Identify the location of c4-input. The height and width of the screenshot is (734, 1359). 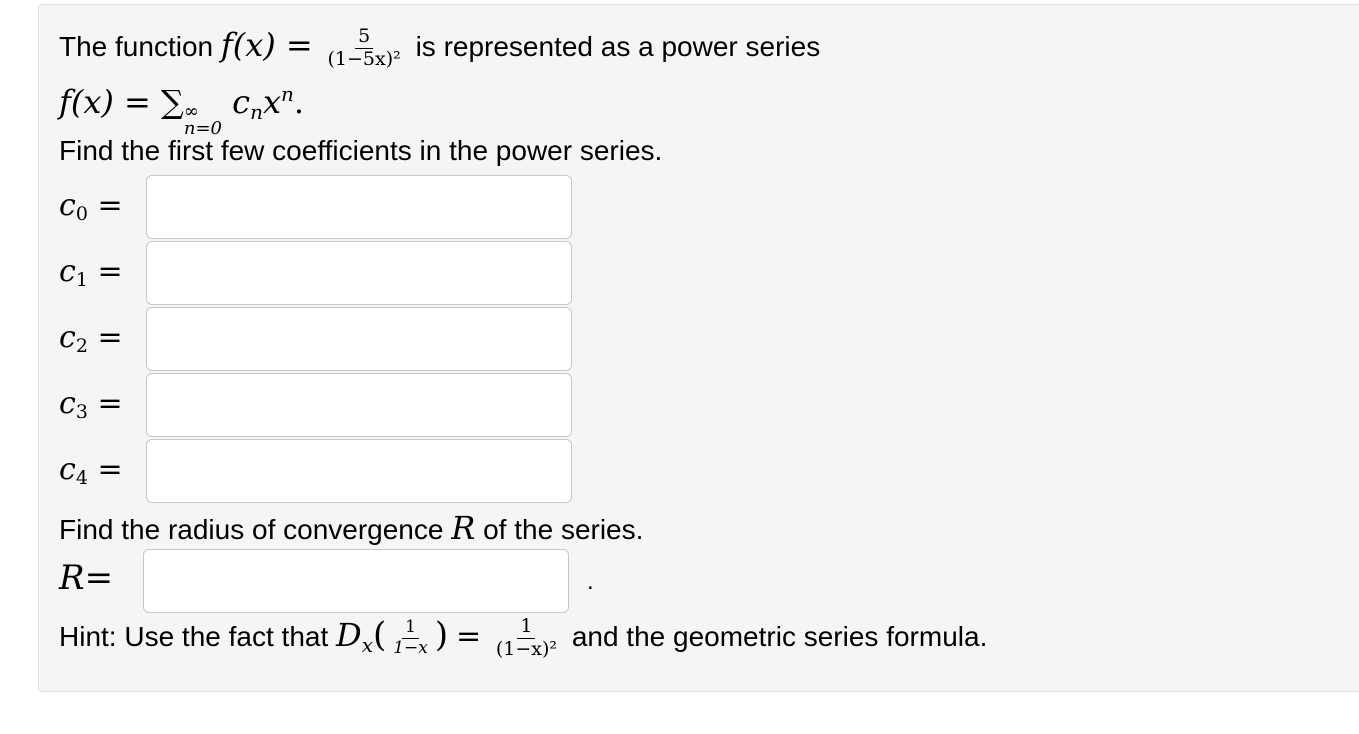
(359, 471).